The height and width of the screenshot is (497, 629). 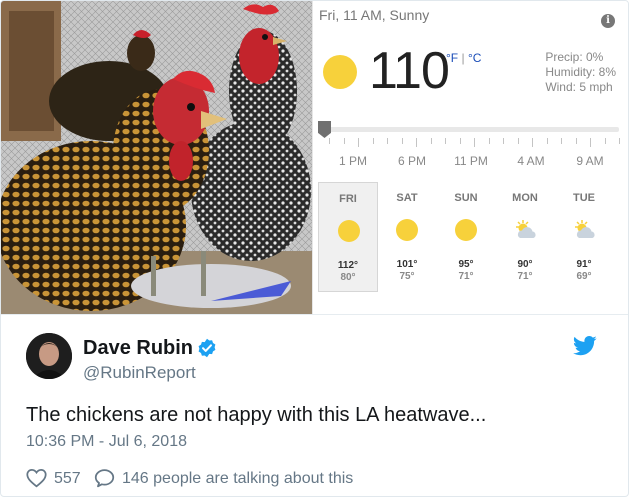 What do you see at coordinates (348, 265) in the screenshot?
I see `day-high-temp: 112°` at bounding box center [348, 265].